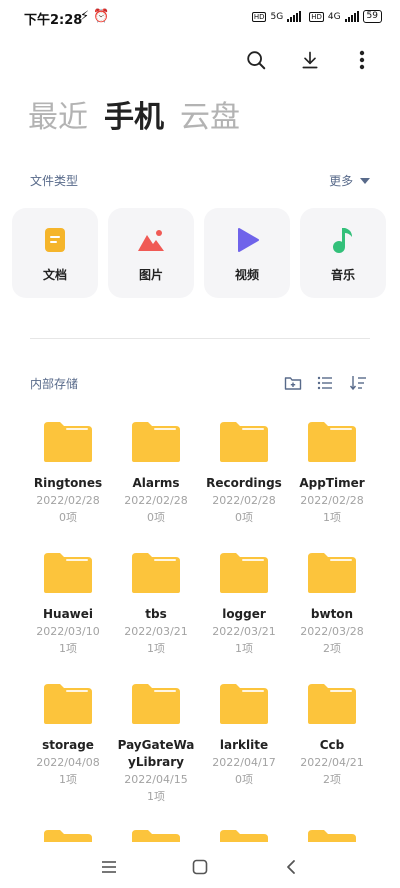 This screenshot has width=400, height=888. I want to click on menu-icon, so click(109, 867).